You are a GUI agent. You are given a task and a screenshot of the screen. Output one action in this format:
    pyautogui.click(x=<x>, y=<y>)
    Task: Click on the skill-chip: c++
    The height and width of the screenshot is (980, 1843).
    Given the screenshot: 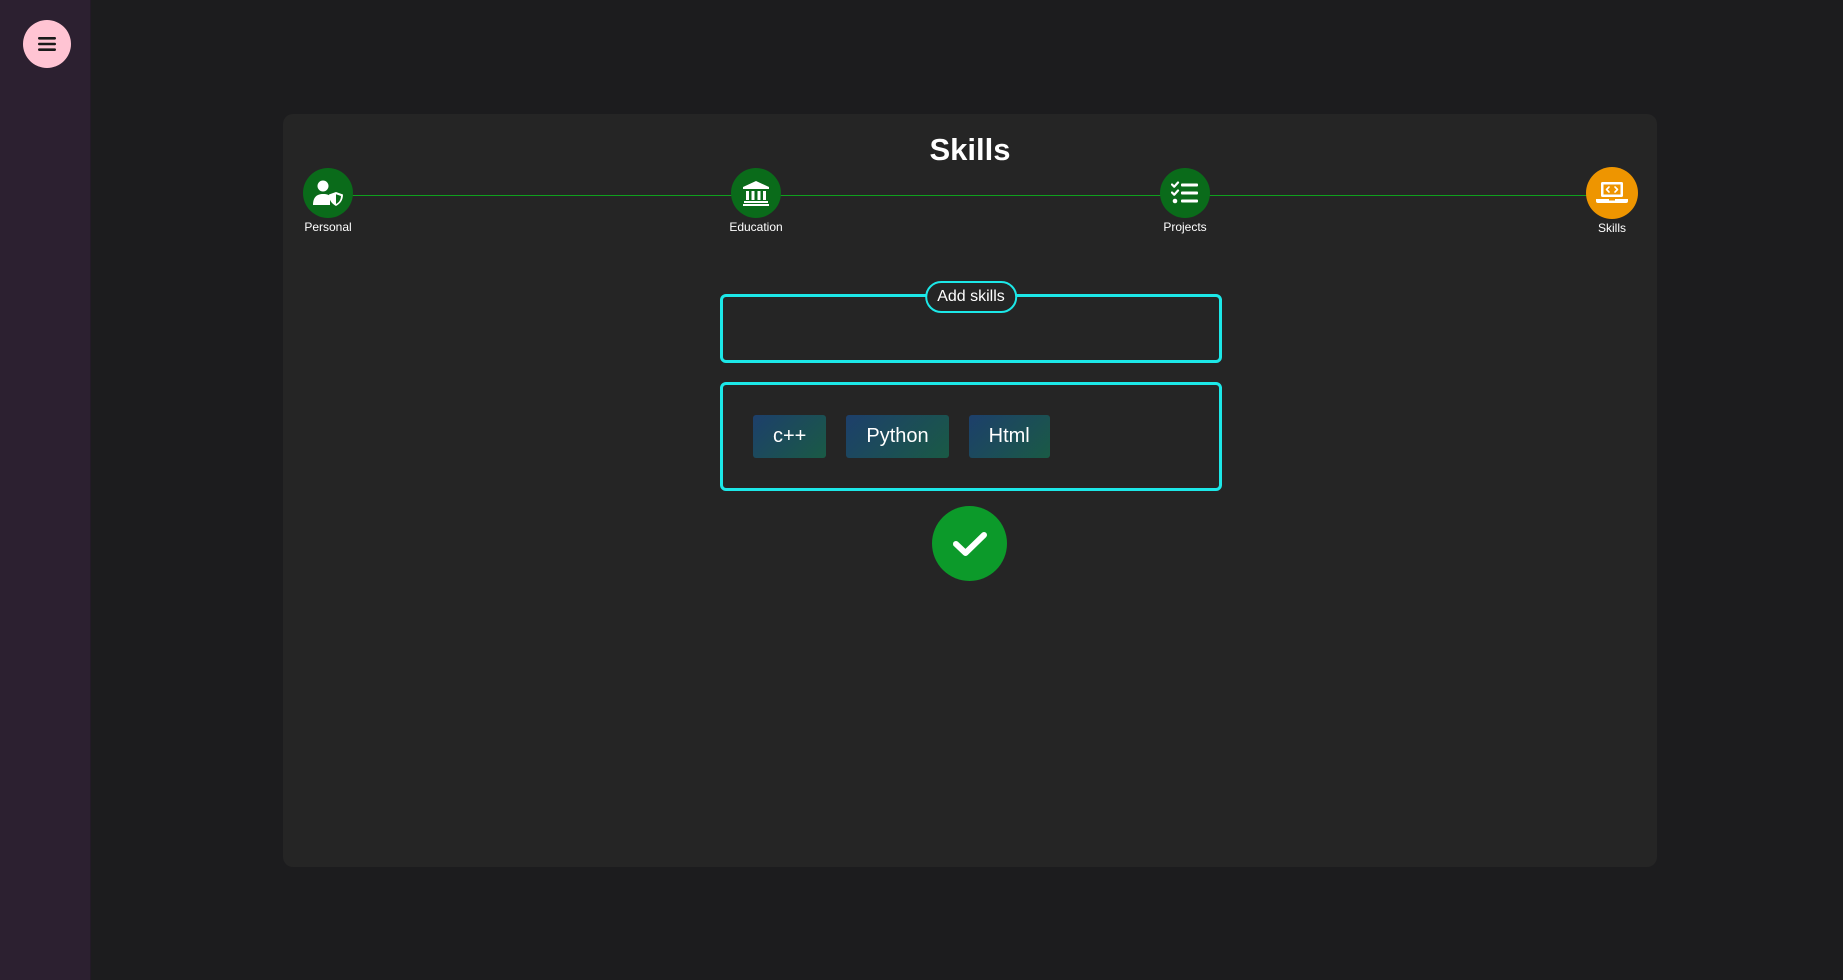 What is the action you would take?
    pyautogui.click(x=790, y=436)
    